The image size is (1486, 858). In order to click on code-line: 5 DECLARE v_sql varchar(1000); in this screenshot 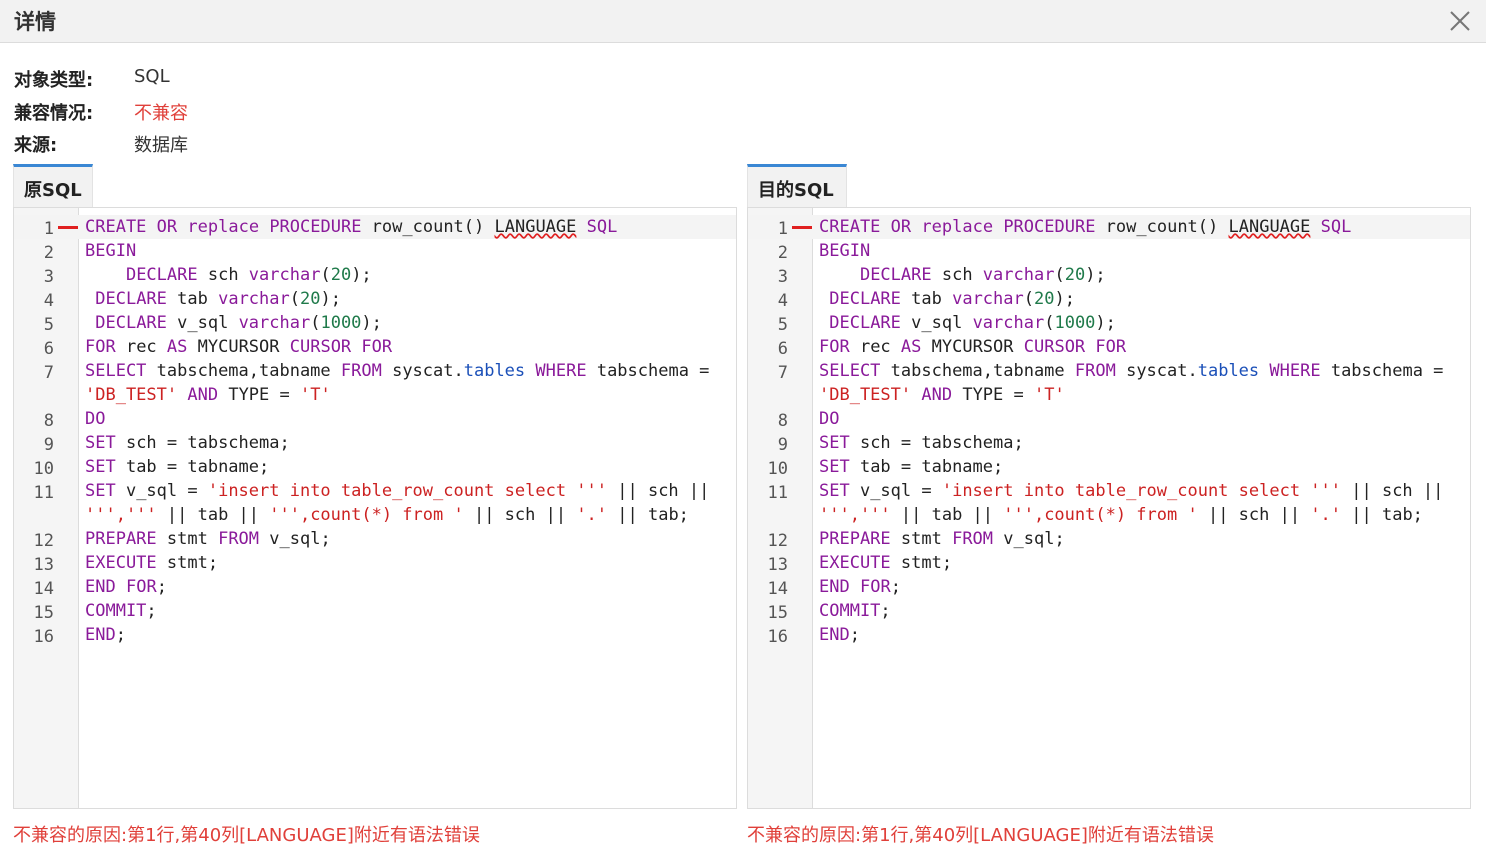, I will do `click(375, 323)`.